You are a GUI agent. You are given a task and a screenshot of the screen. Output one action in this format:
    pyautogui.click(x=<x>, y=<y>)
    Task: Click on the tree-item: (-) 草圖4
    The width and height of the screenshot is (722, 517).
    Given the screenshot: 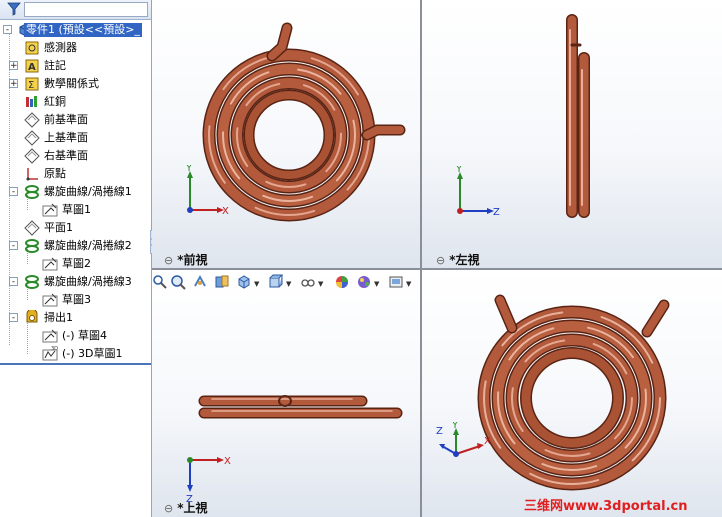 What is the action you would take?
    pyautogui.click(x=75, y=336)
    